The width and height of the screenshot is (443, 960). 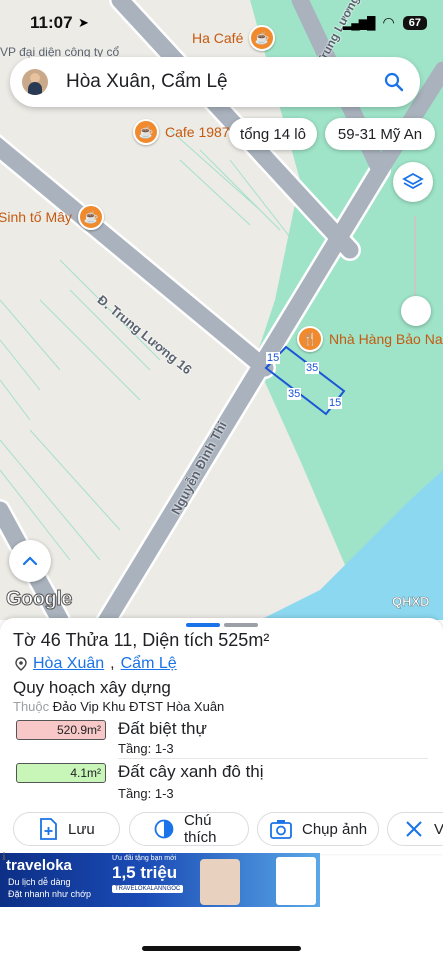 What do you see at coordinates (36, 217) in the screenshot?
I see `poi-sinh-to-may-label: Sinh tố Mây` at bounding box center [36, 217].